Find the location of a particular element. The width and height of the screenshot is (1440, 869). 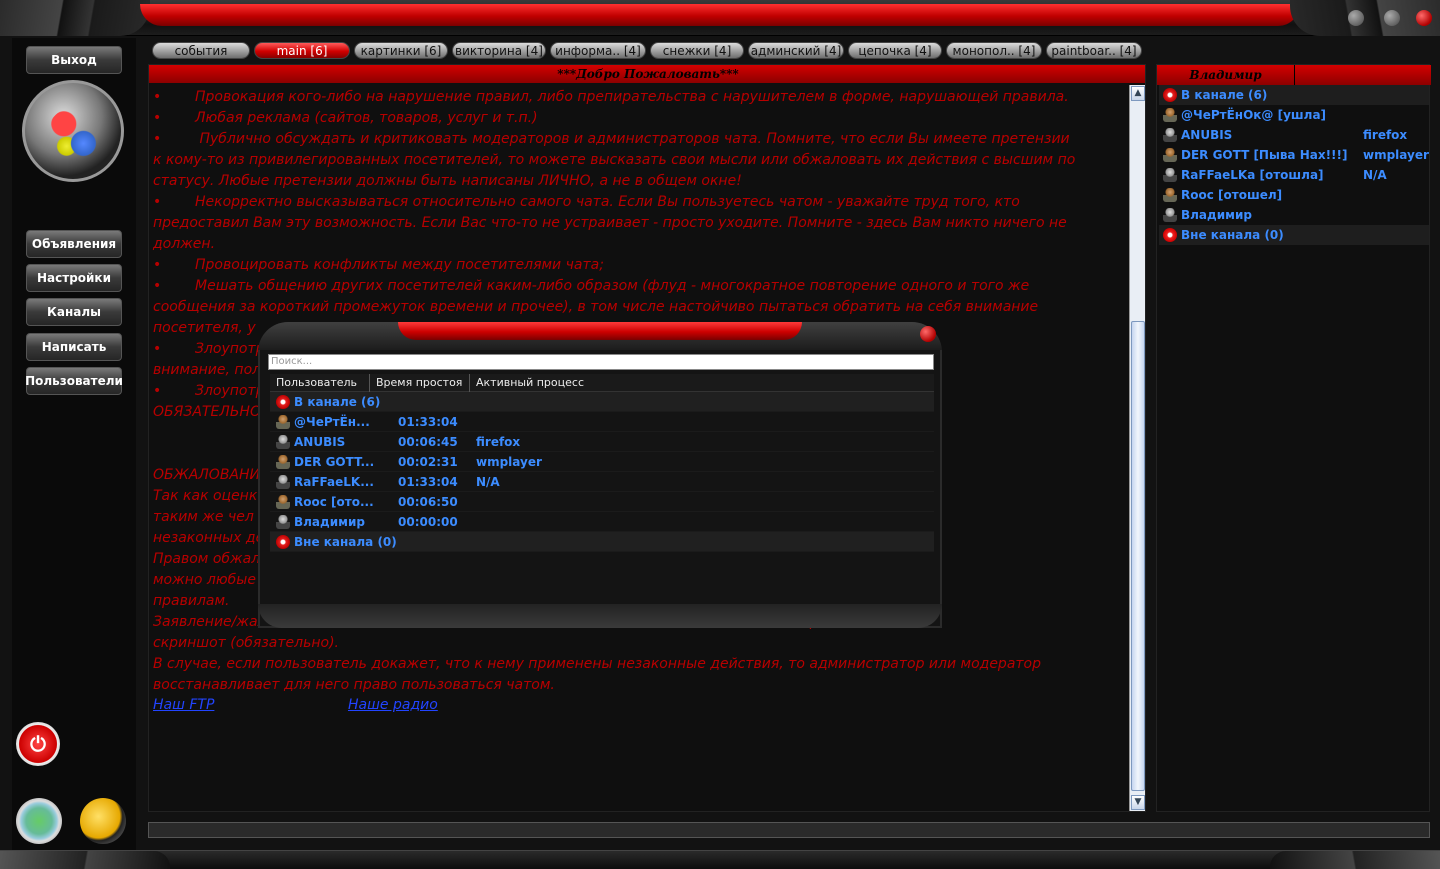

popup-process: firefox is located at coordinates (498, 442).